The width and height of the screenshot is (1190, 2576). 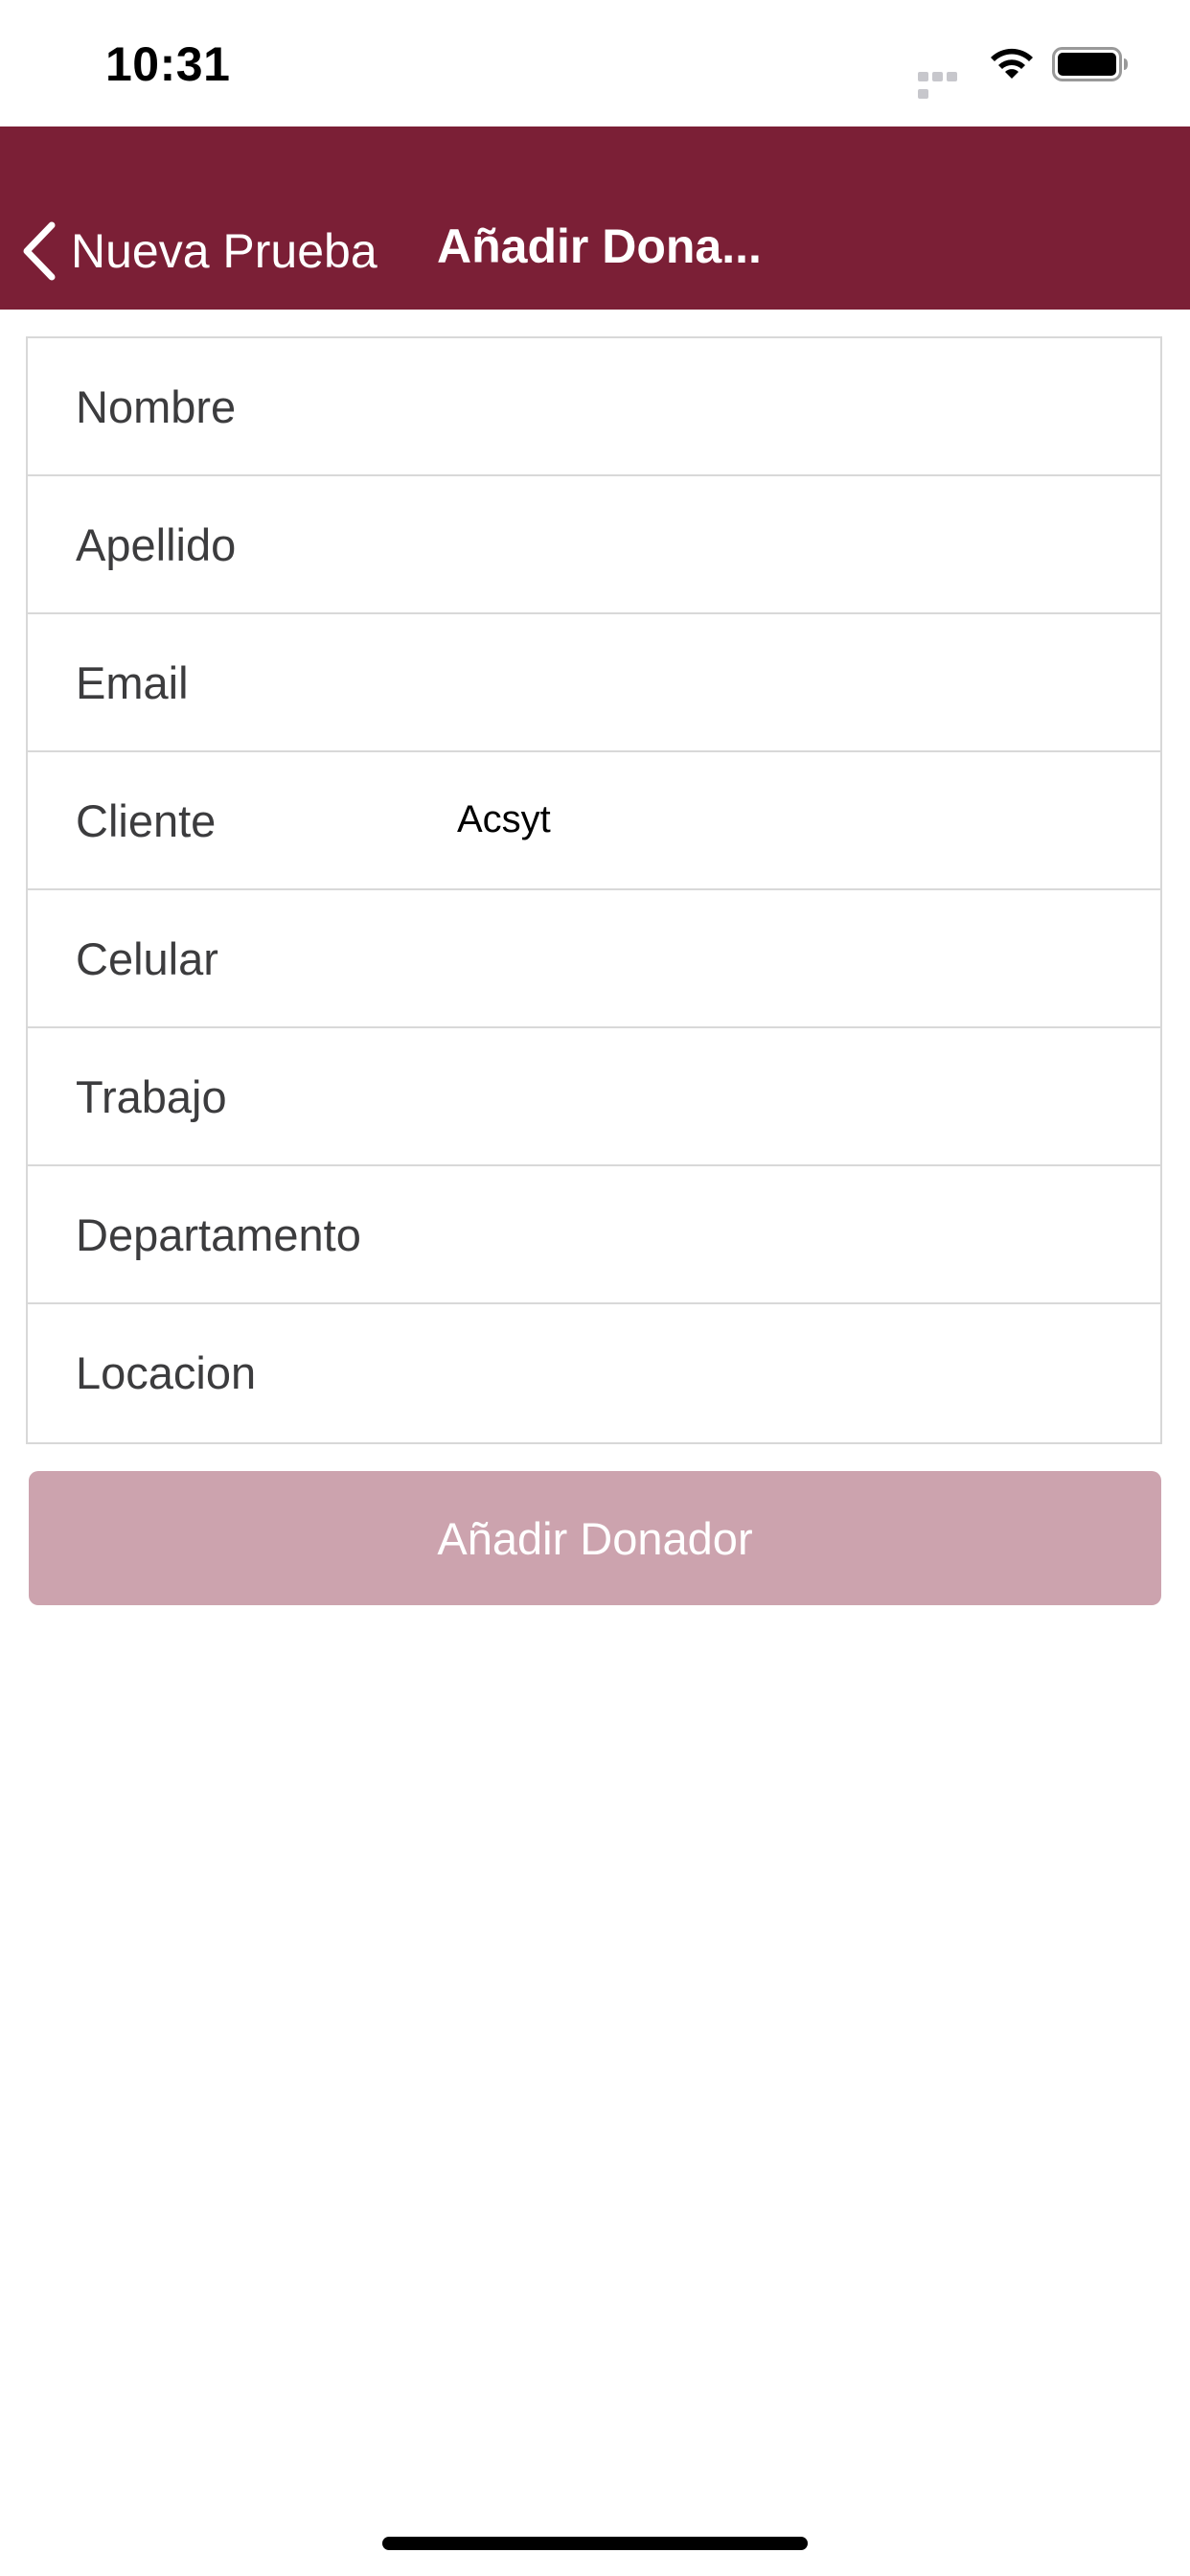 What do you see at coordinates (156, 406) in the screenshot?
I see `nombre-label: Nombre` at bounding box center [156, 406].